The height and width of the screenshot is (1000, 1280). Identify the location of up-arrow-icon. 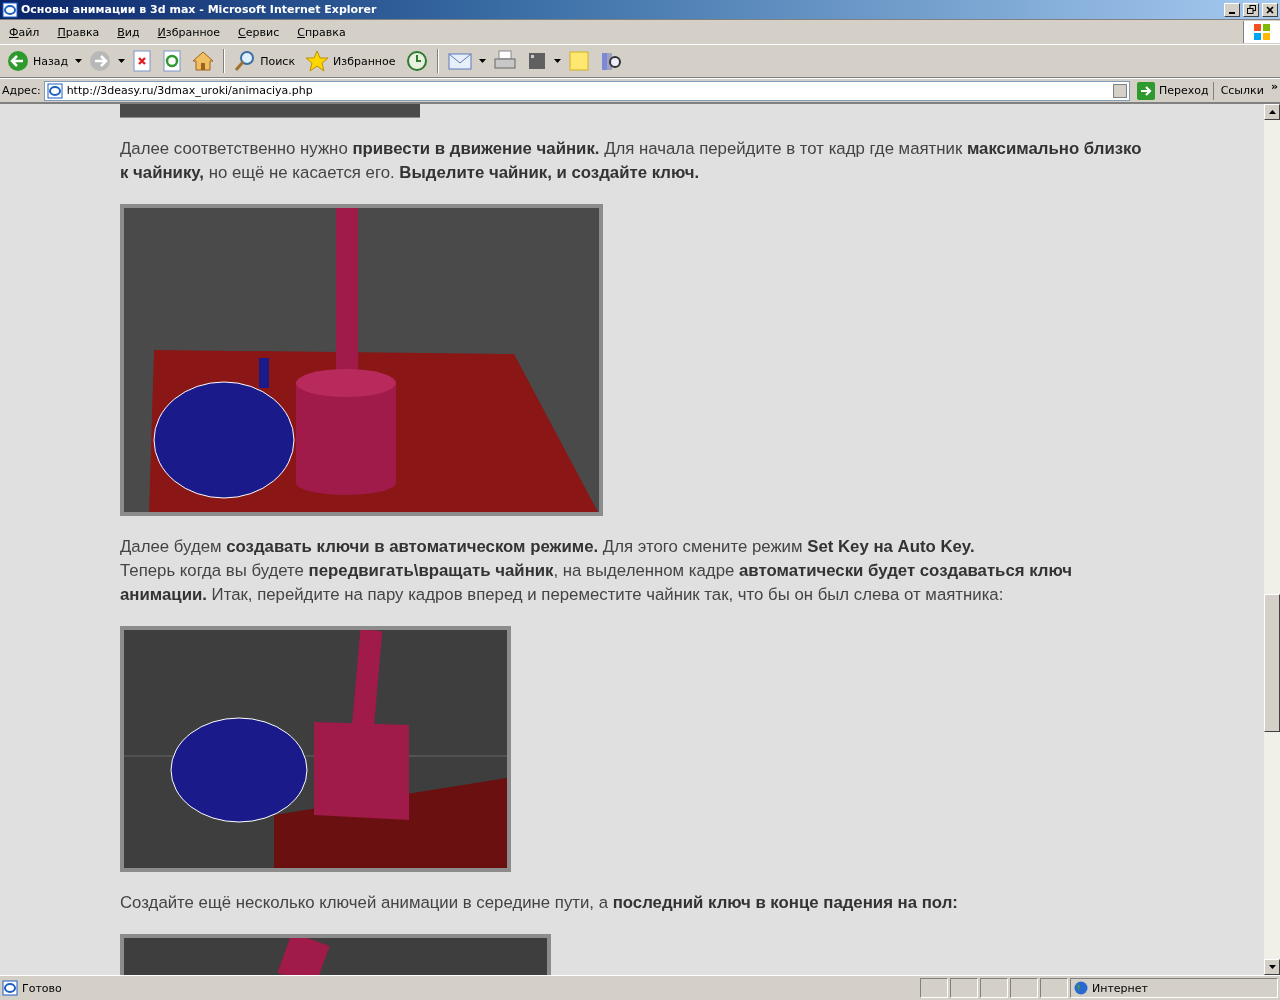
(1272, 112).